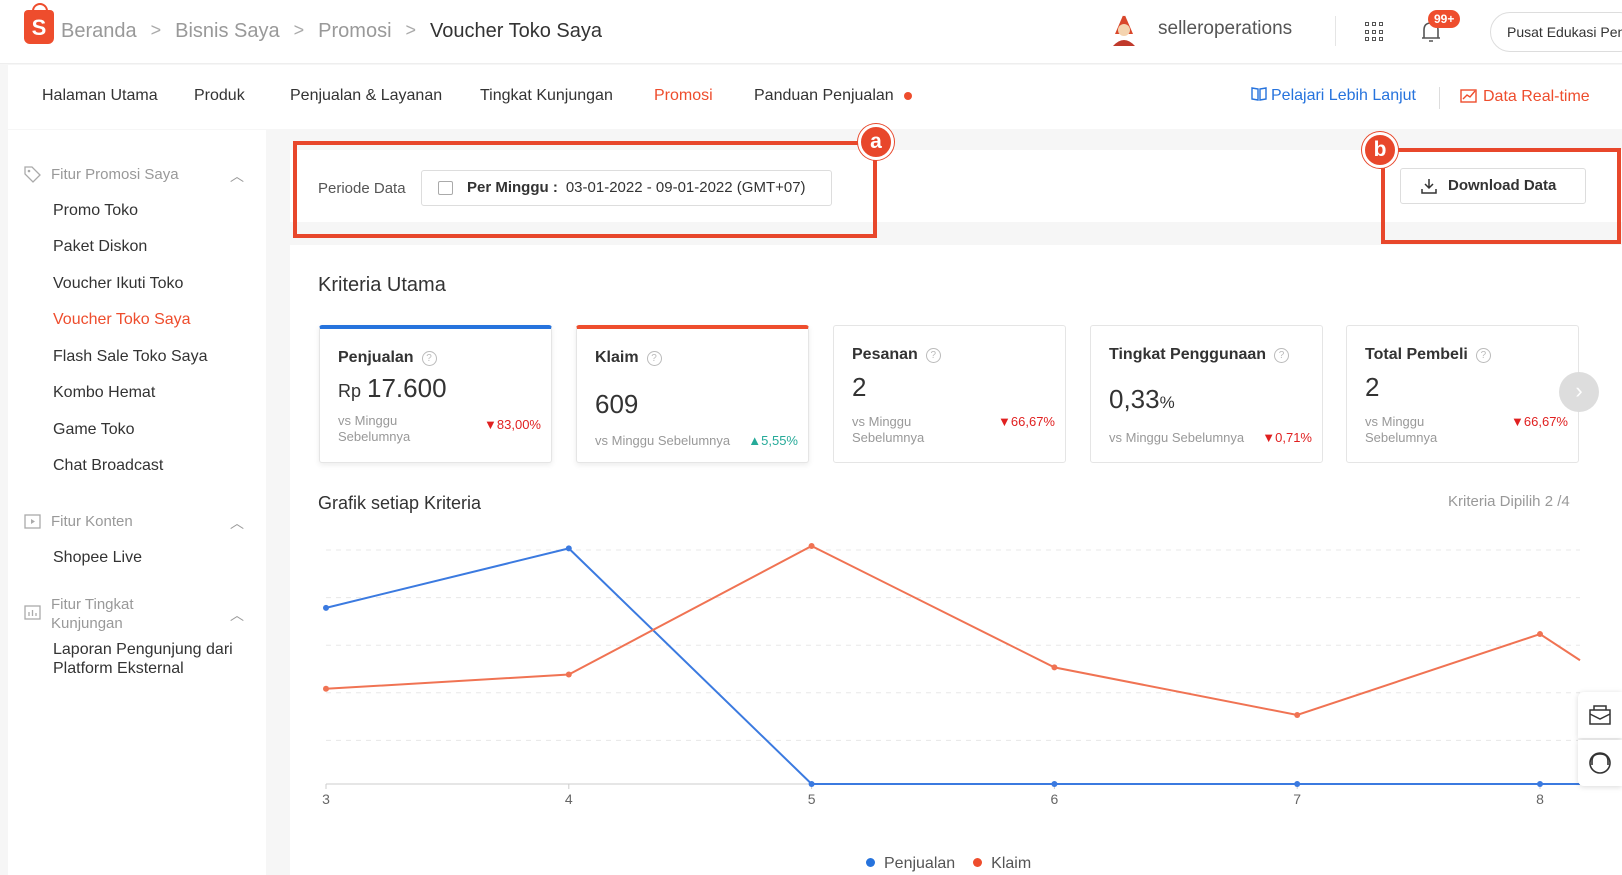 The height and width of the screenshot is (875, 1622). I want to click on breadcrumb-promosi: Promosi, so click(354, 31).